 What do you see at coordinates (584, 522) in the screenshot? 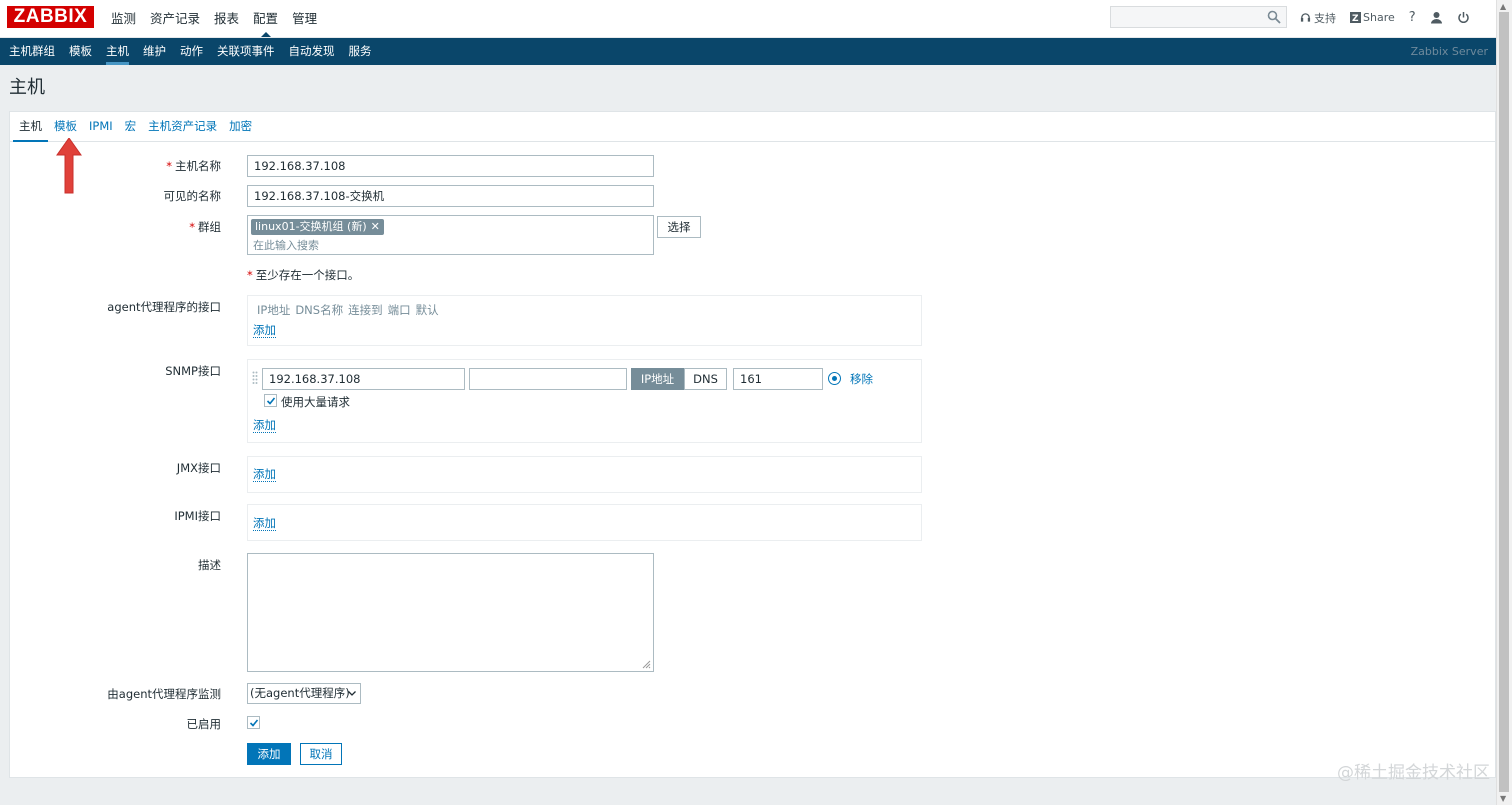
I see `ipmi-interfaces-box: 添加` at bounding box center [584, 522].